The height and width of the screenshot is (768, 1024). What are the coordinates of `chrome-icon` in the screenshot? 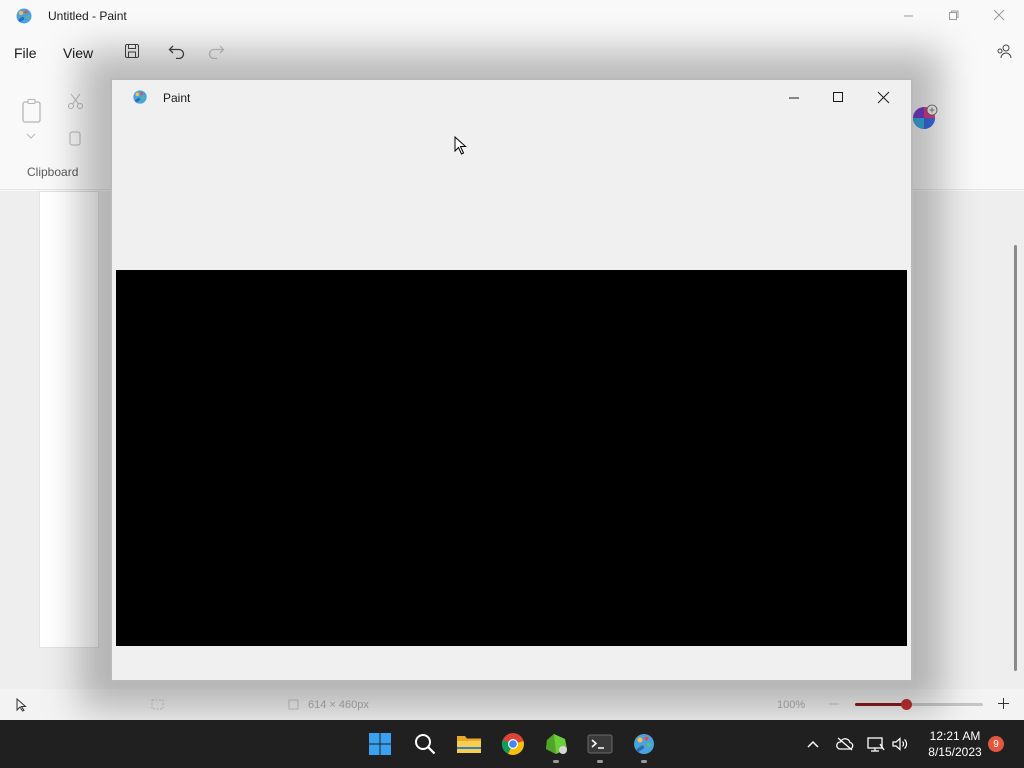 It's located at (512, 744).